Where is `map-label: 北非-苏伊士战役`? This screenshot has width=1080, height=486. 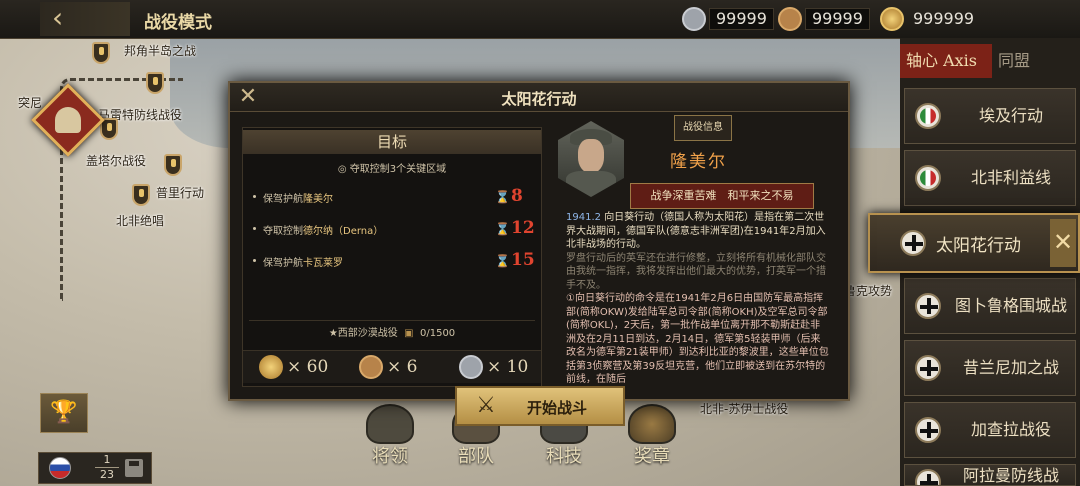 map-label: 北非-苏伊士战役 is located at coordinates (744, 409).